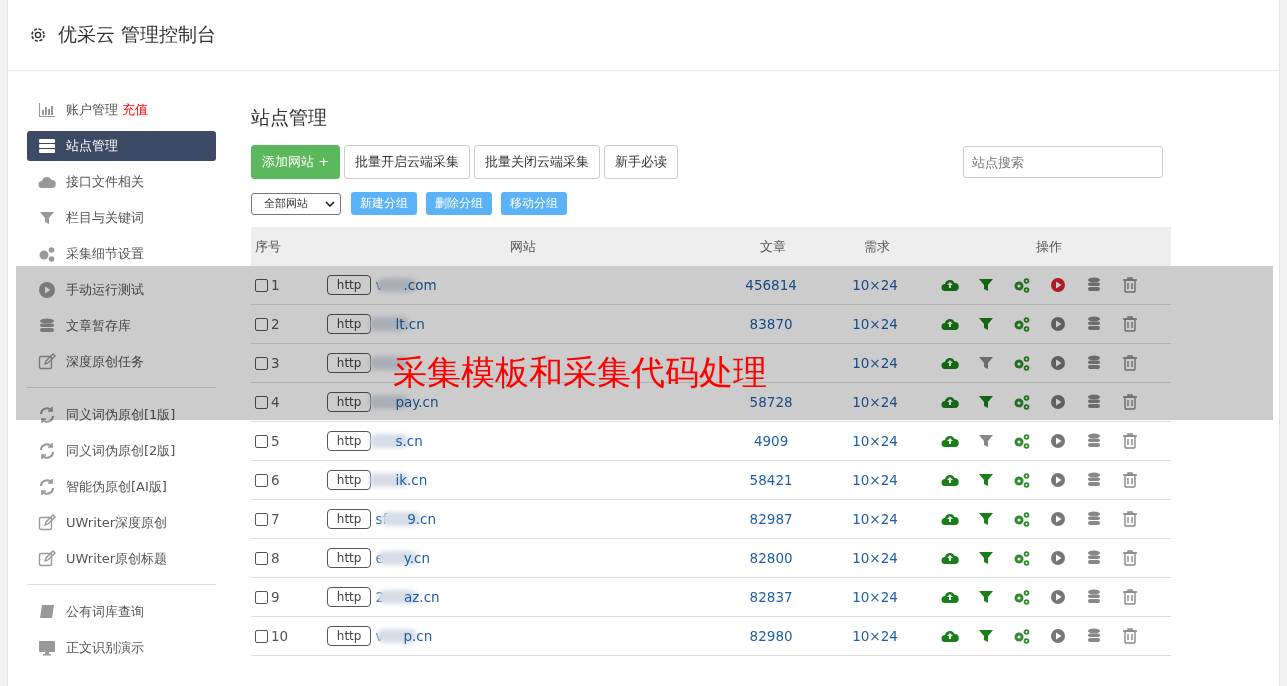  I want to click on site-link: az.cn, so click(422, 597).